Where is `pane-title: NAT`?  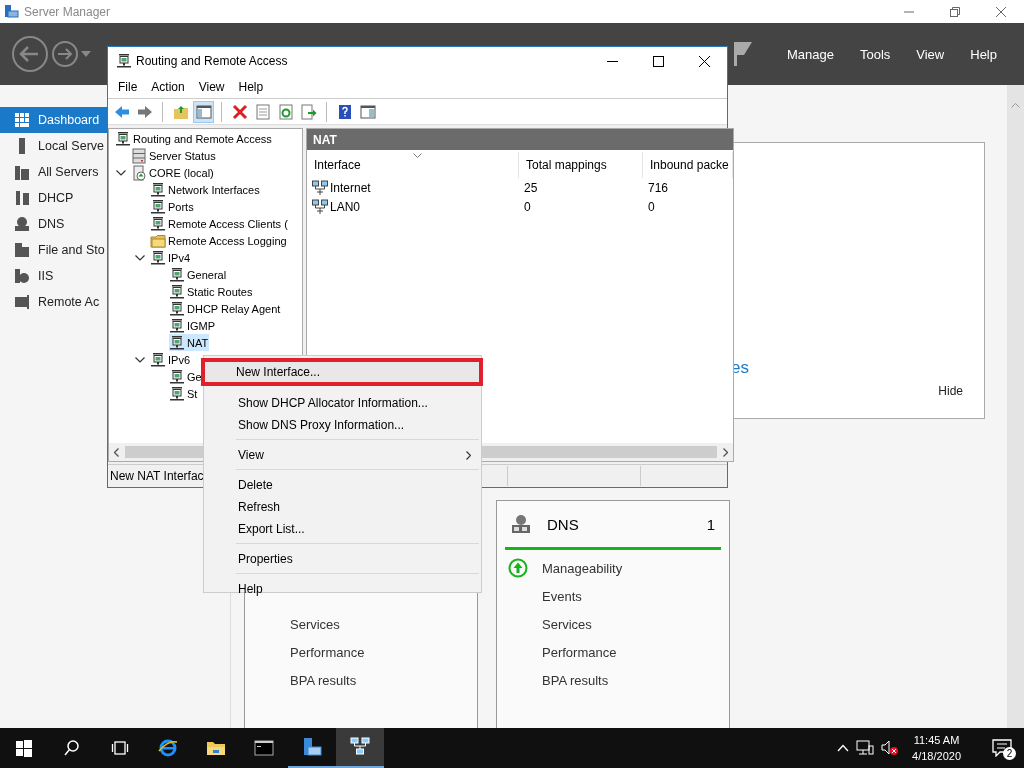
pane-title: NAT is located at coordinates (520, 140).